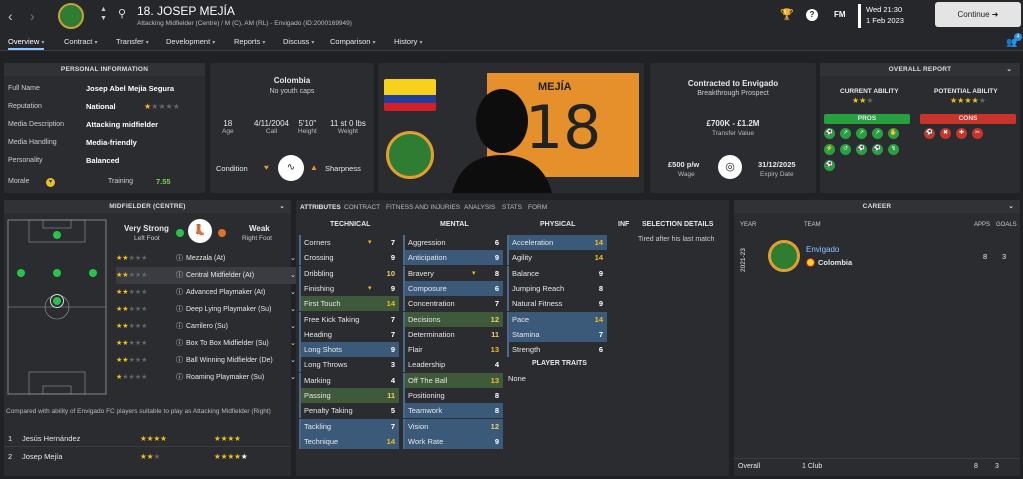  What do you see at coordinates (147, 456) in the screenshot?
I see `compare-row: 2 Josep Mejía ★★★ ★★★★★` at bounding box center [147, 456].